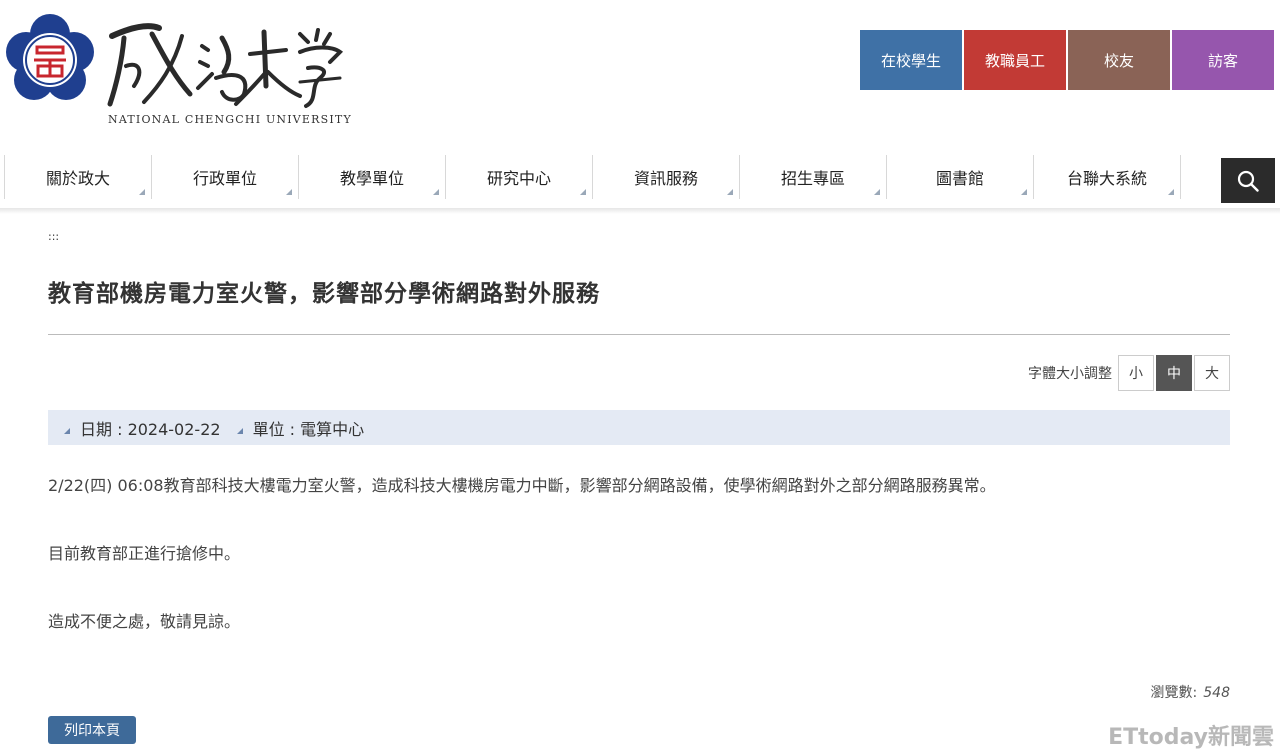  I want to click on nav-item-label: 資訊服務, so click(665, 178).